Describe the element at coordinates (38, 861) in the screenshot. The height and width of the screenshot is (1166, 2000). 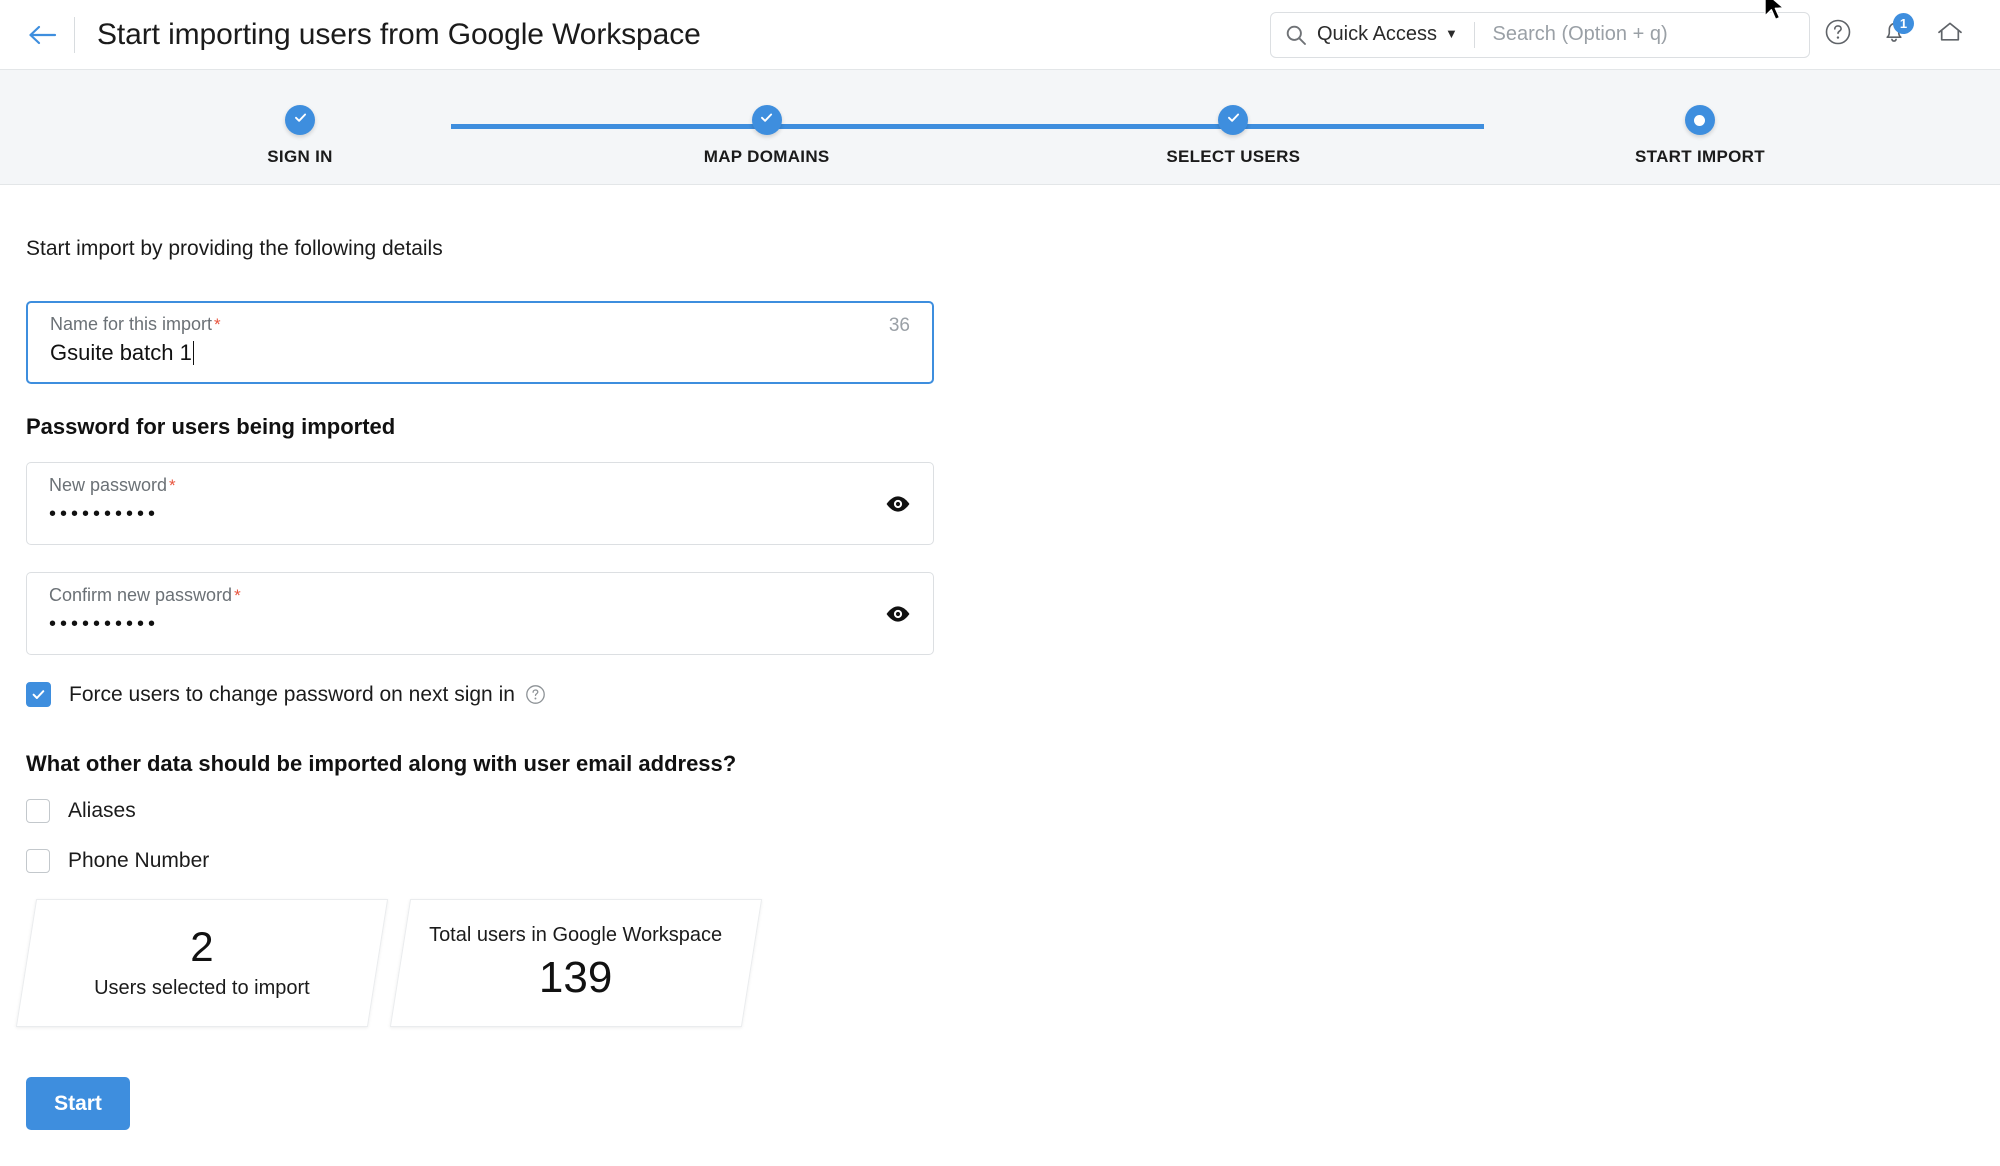
I see `phone-number-checkbox` at that location.